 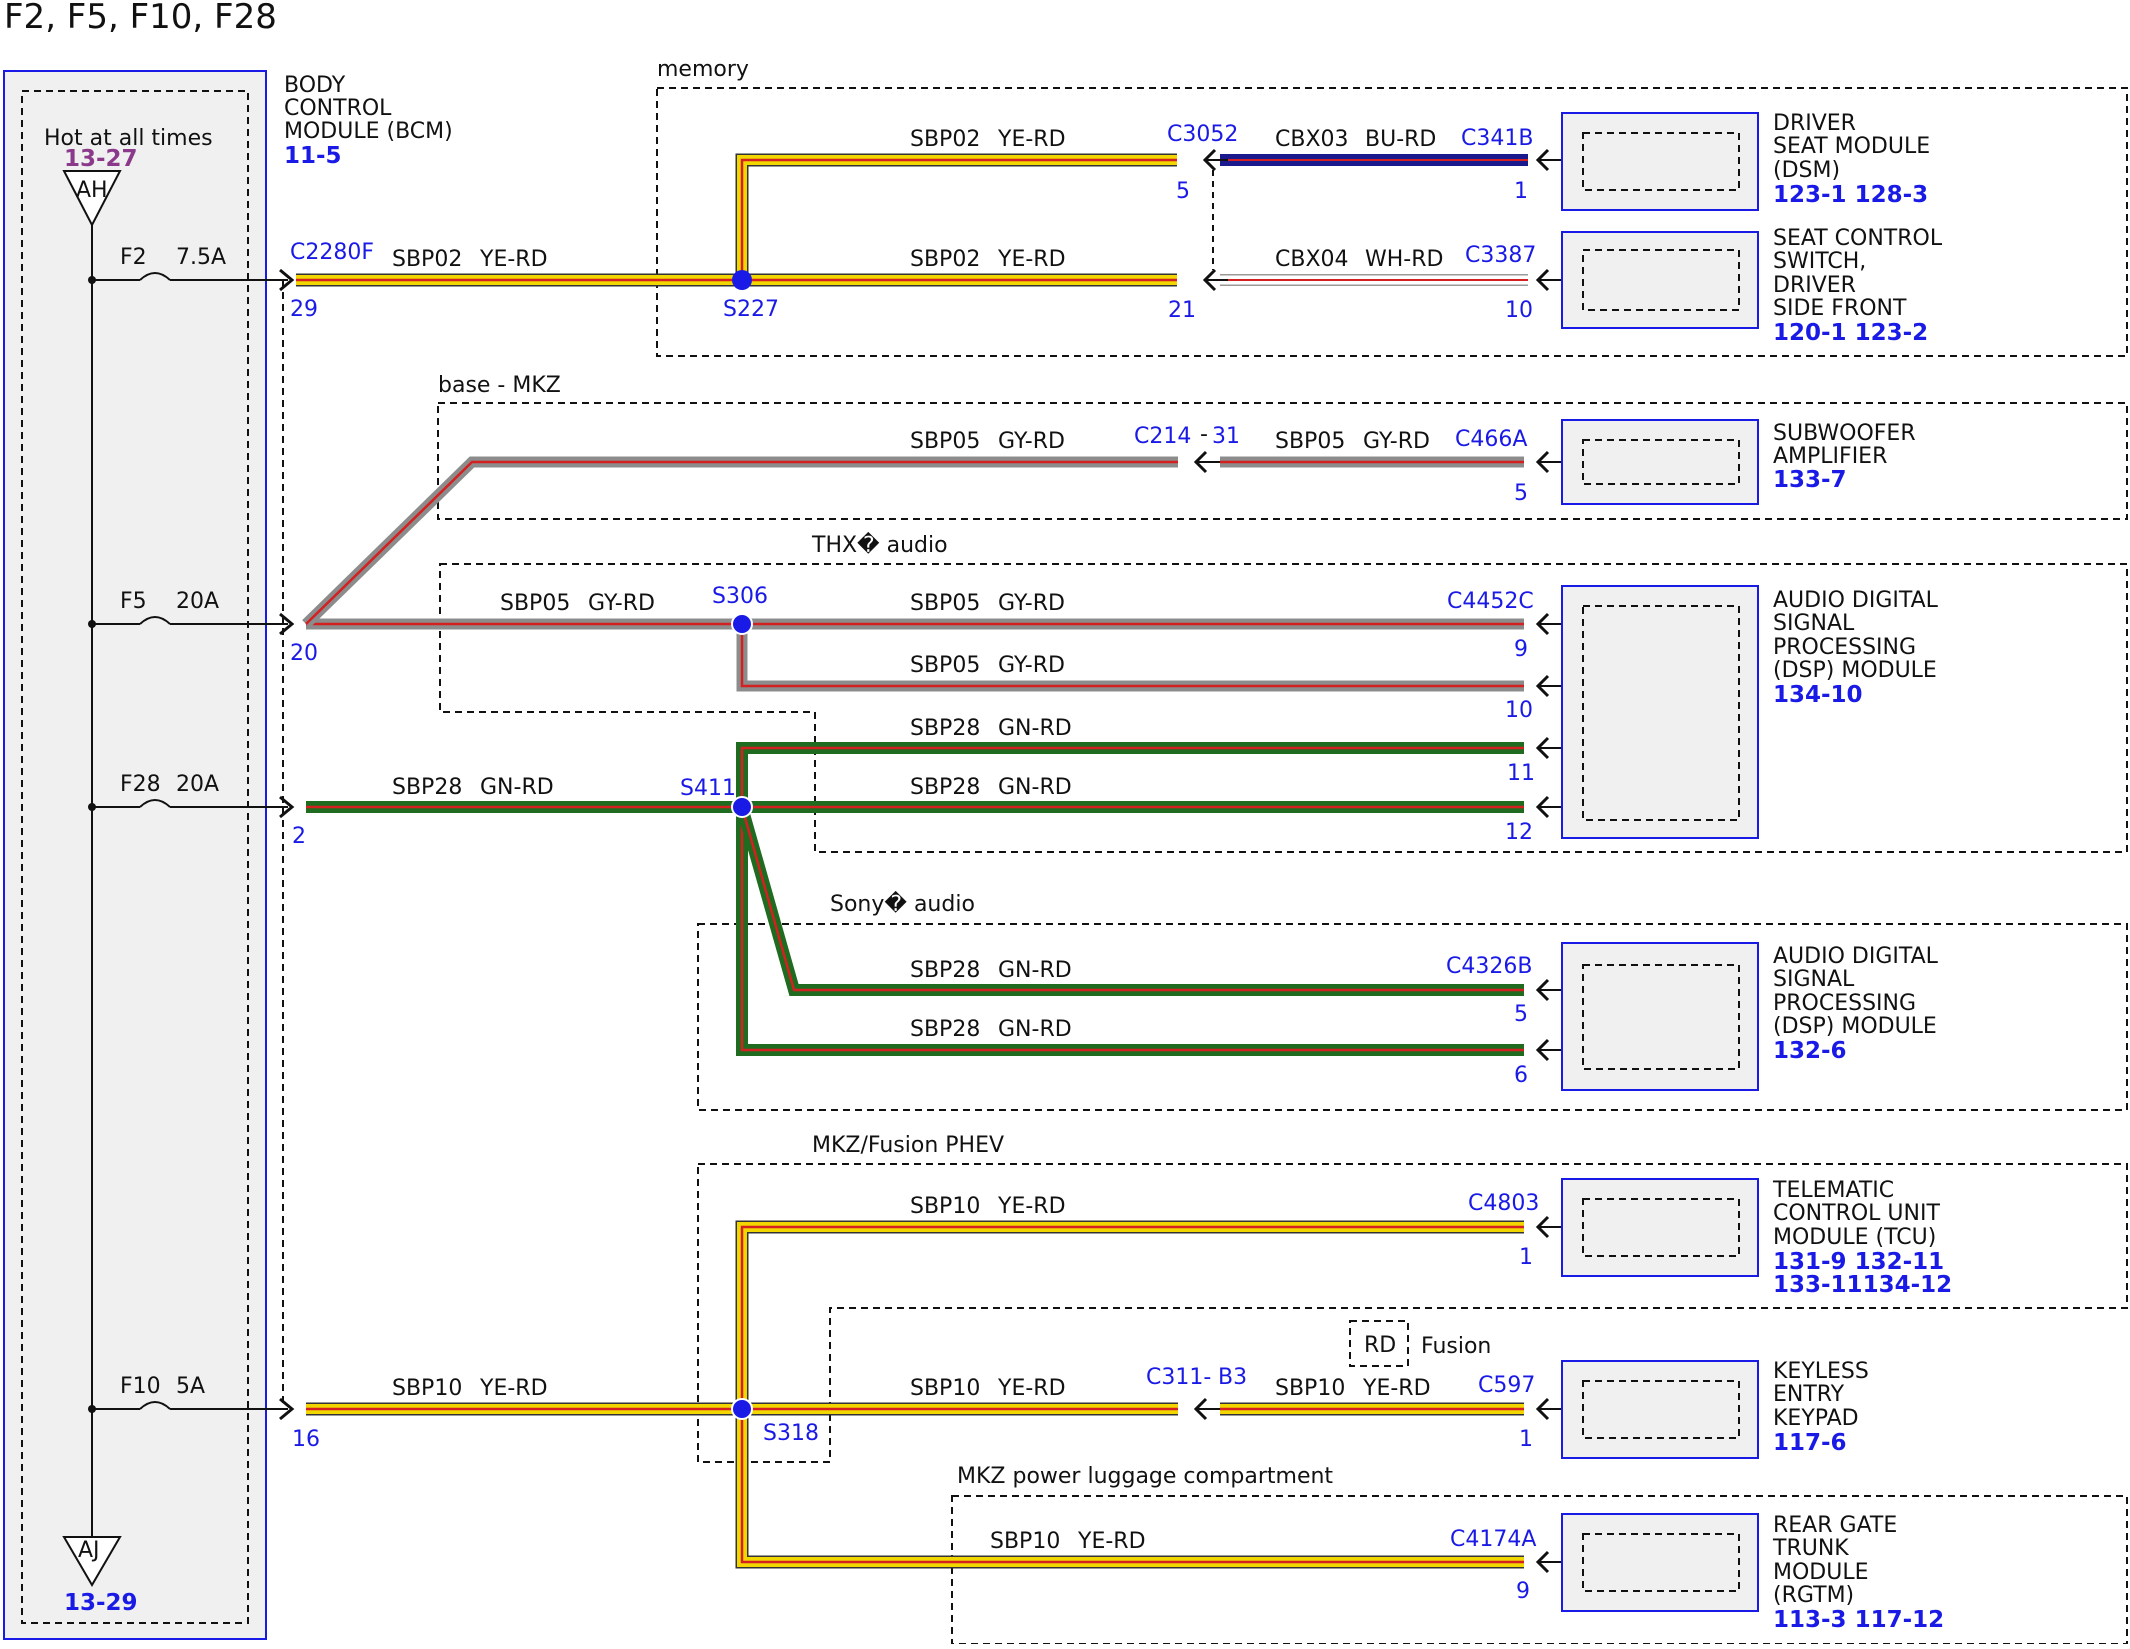 I want to click on wl-burd: BU-RD, so click(x=1400, y=139).